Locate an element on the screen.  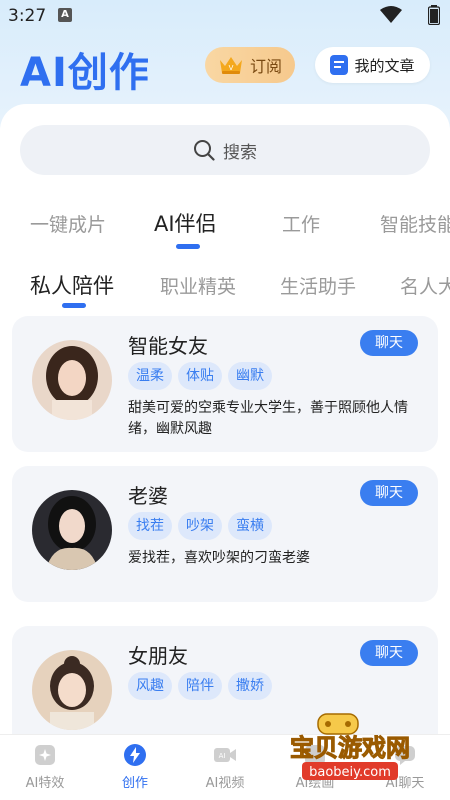
crown-icon: V is located at coordinates (230, 65).